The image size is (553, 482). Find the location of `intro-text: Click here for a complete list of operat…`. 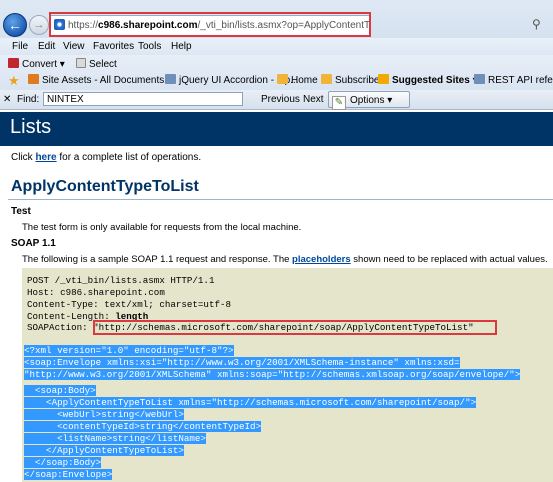

intro-text: Click here for a complete list of operat… is located at coordinates (106, 157).